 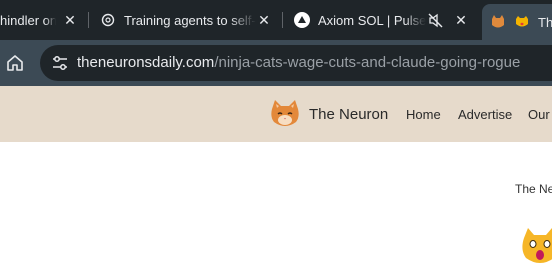 What do you see at coordinates (285, 114) in the screenshot?
I see `neuron-logo-icon` at bounding box center [285, 114].